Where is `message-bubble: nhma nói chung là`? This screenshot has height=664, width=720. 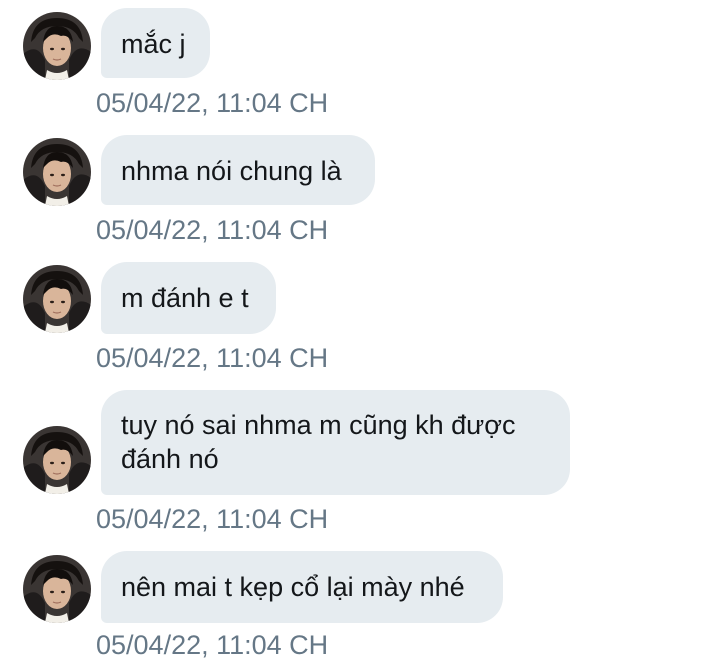
message-bubble: nhma nói chung là is located at coordinates (238, 170).